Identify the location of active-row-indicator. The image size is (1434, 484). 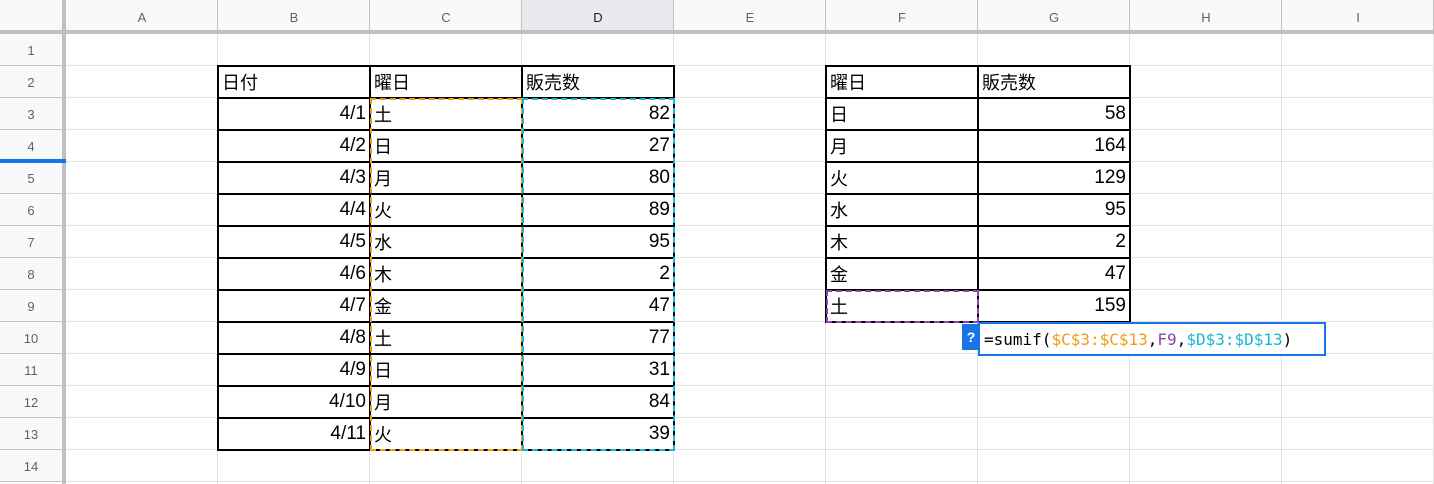
(33, 161).